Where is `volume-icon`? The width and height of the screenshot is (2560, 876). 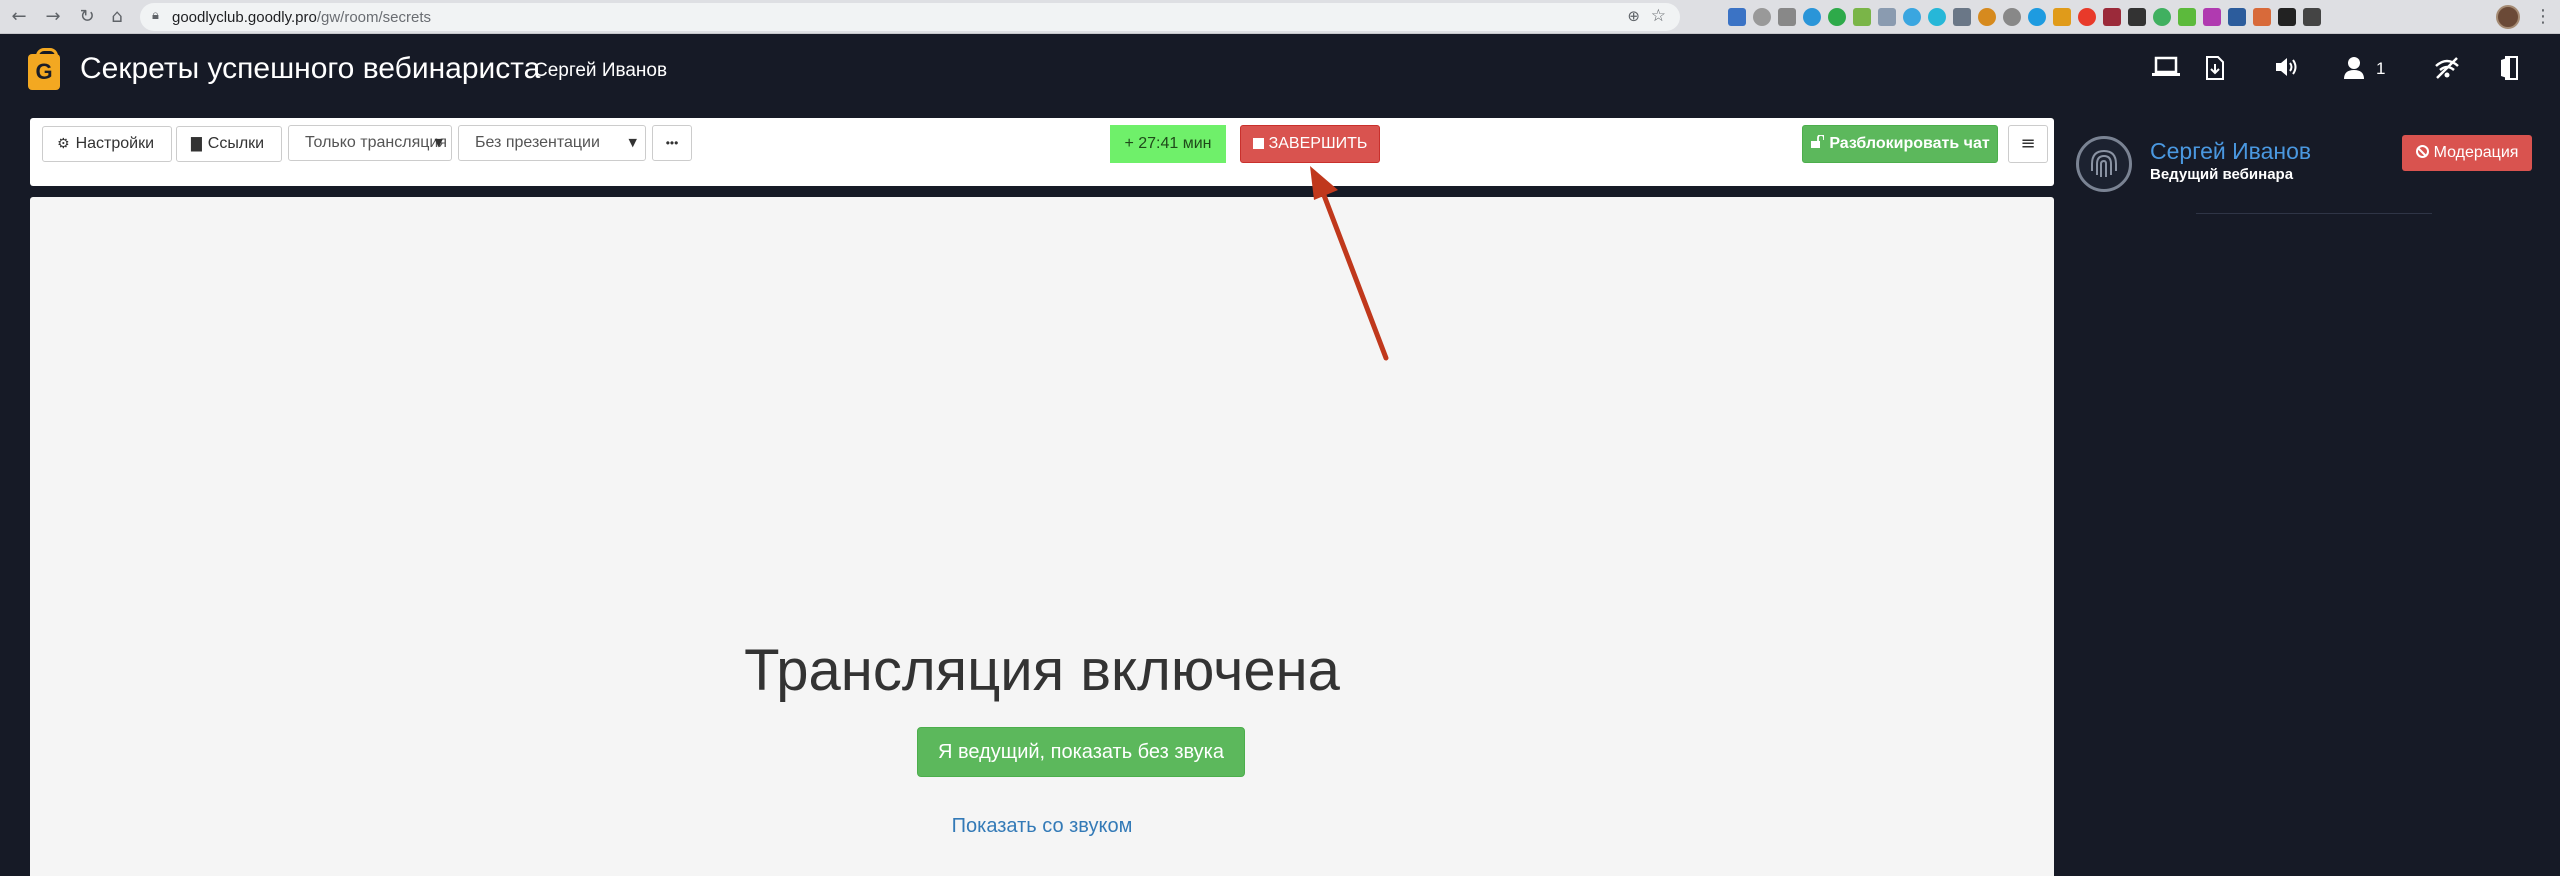 volume-icon is located at coordinates (2286, 67).